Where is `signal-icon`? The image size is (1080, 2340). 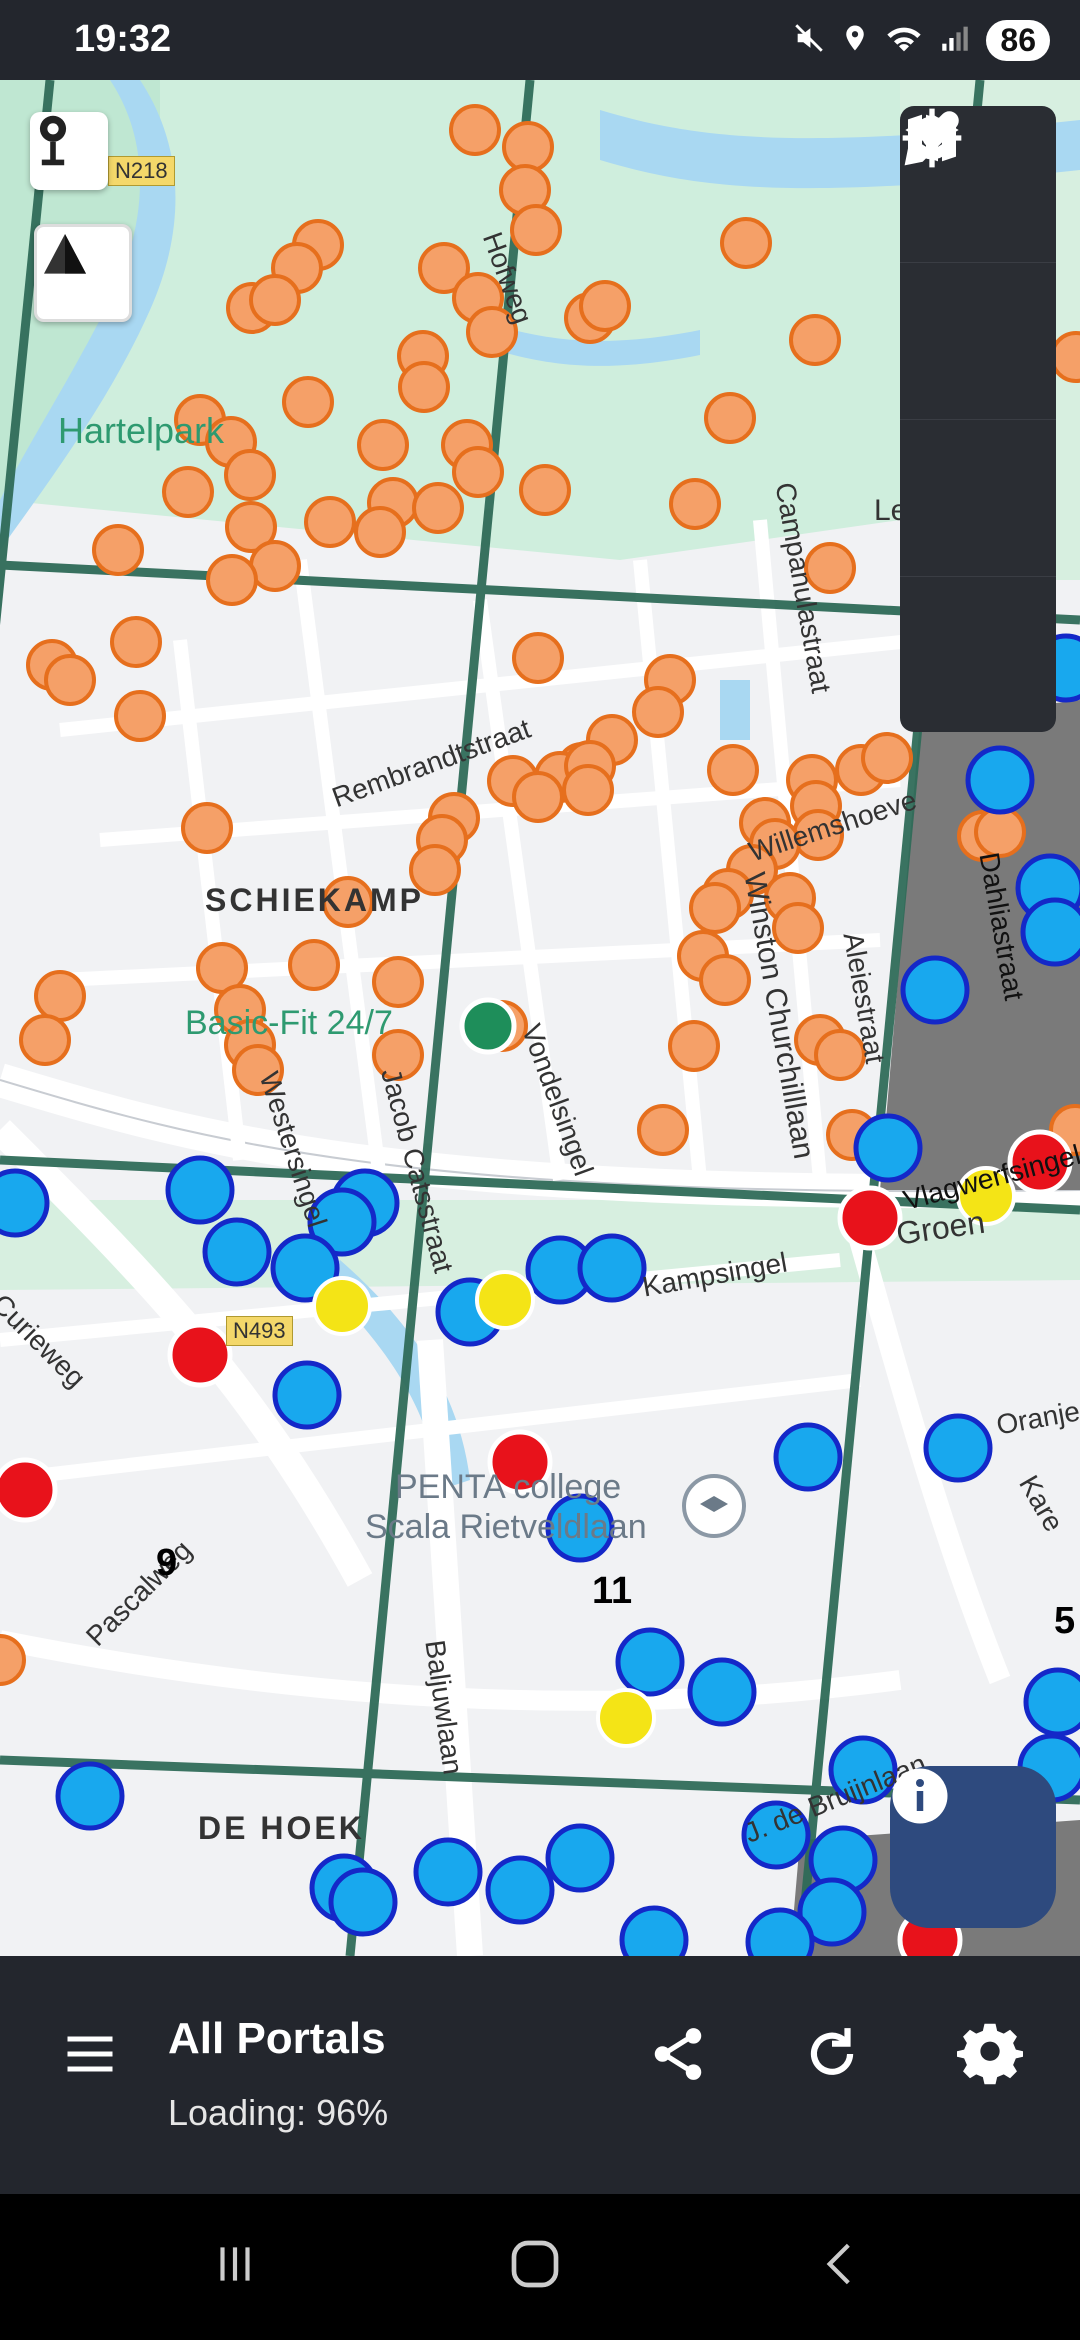
signal-icon is located at coordinates (955, 40).